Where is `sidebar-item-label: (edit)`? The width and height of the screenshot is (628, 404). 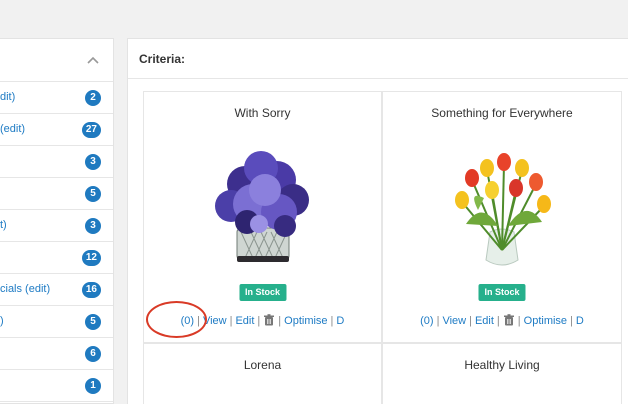 sidebar-item-label: (edit) is located at coordinates (12, 129).